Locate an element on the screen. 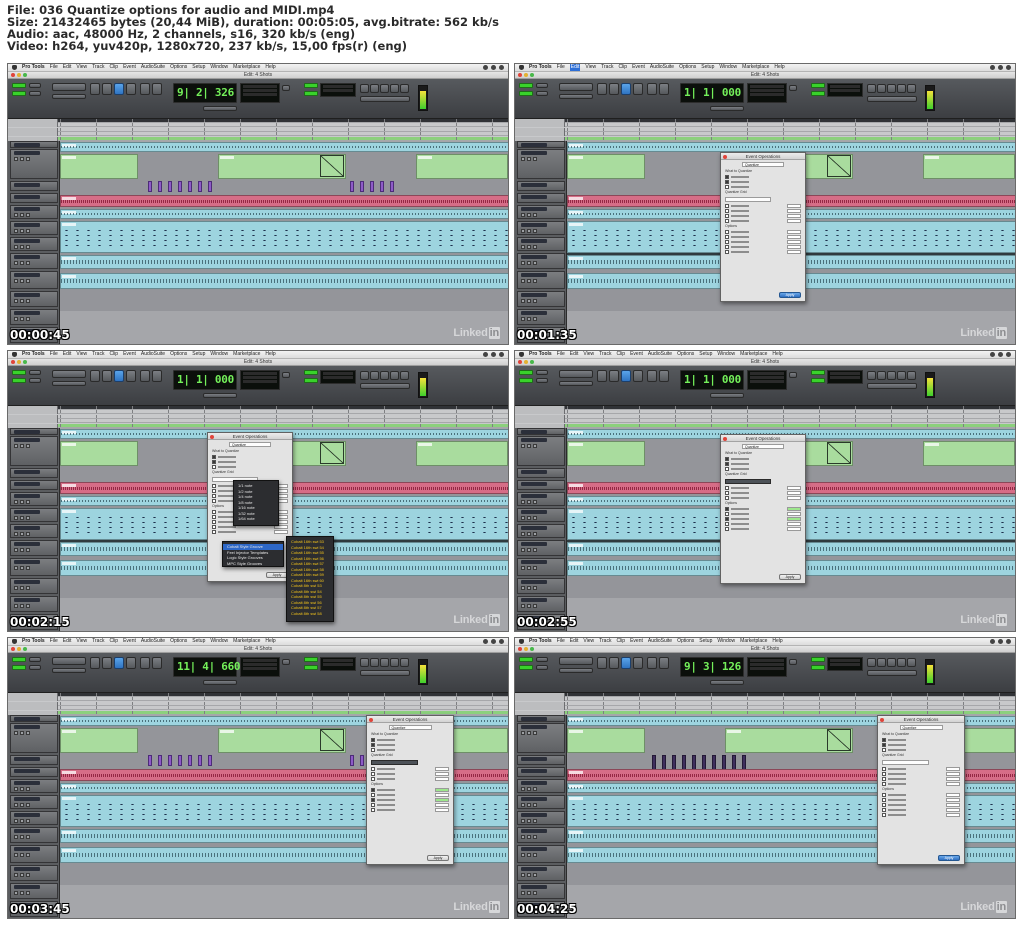 The width and height of the screenshot is (1024, 927). nudge-value is located at coordinates (311, 667).